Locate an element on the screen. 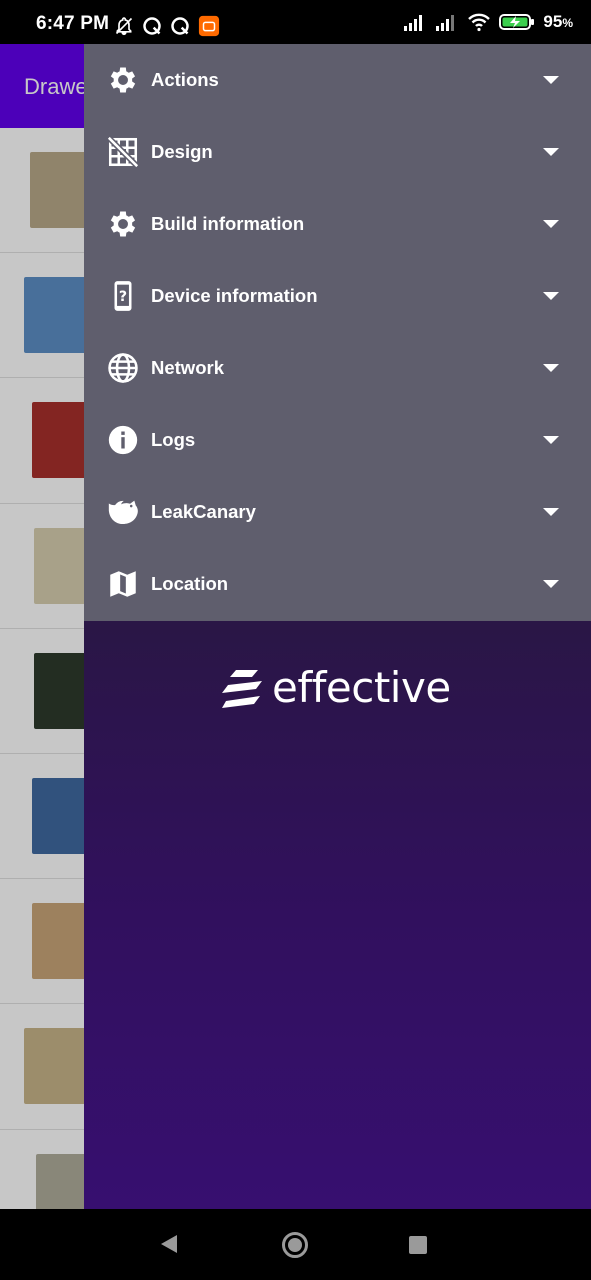  info-icon is located at coordinates (123, 440).